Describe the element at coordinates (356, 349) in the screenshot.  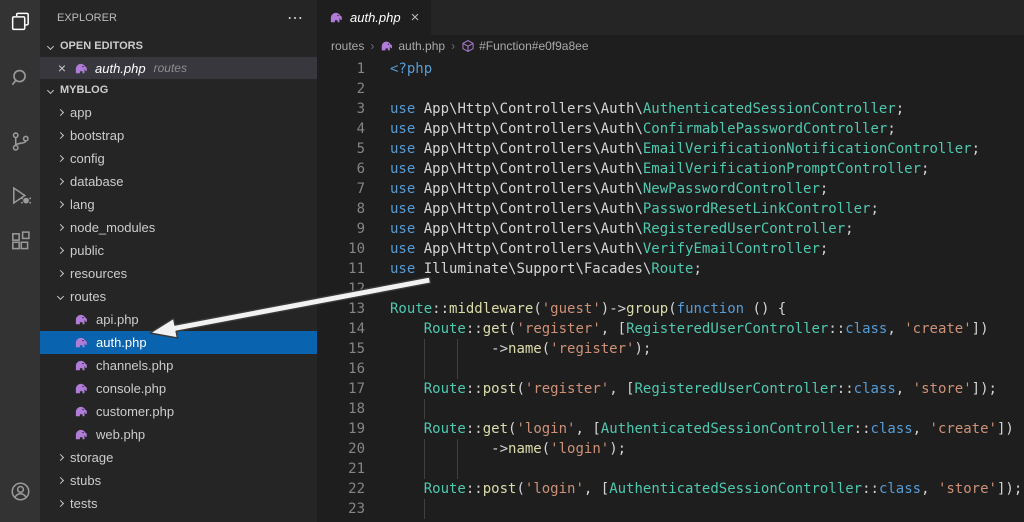
I see `line-number: 15` at that location.